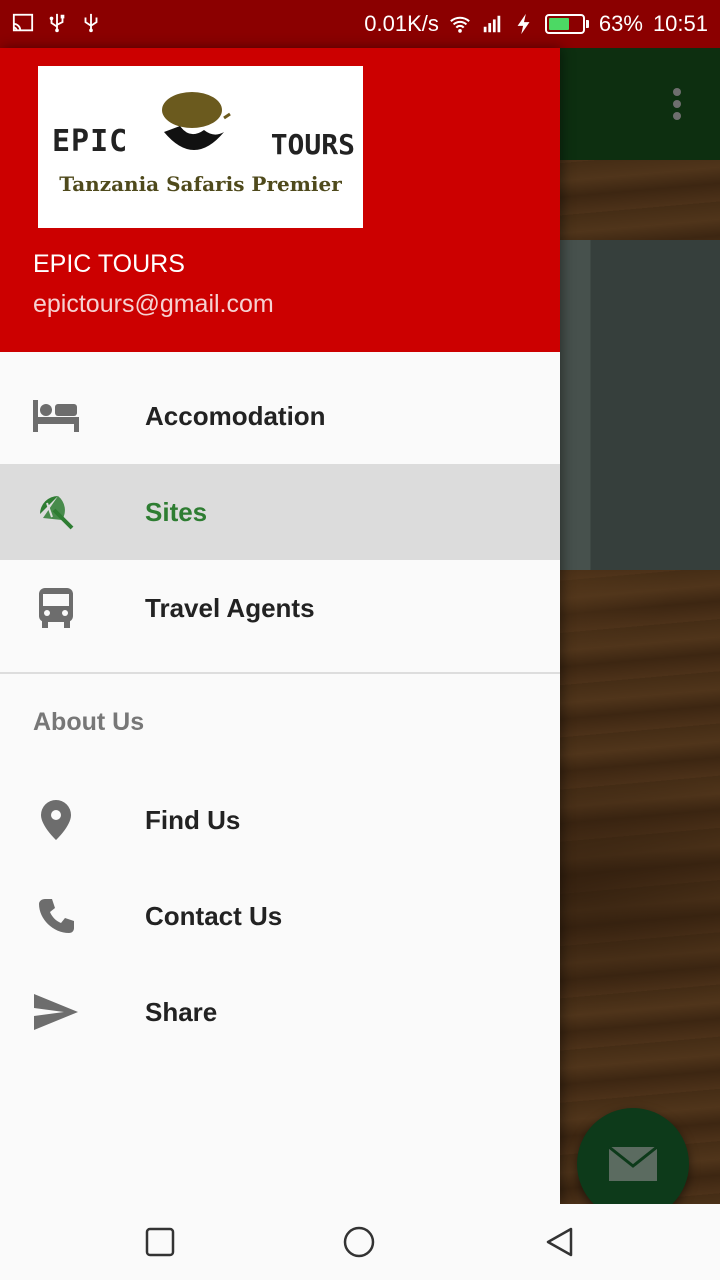 This screenshot has width=720, height=1280. Describe the element at coordinates (56, 416) in the screenshot. I see `hotel-bed-icon` at that location.